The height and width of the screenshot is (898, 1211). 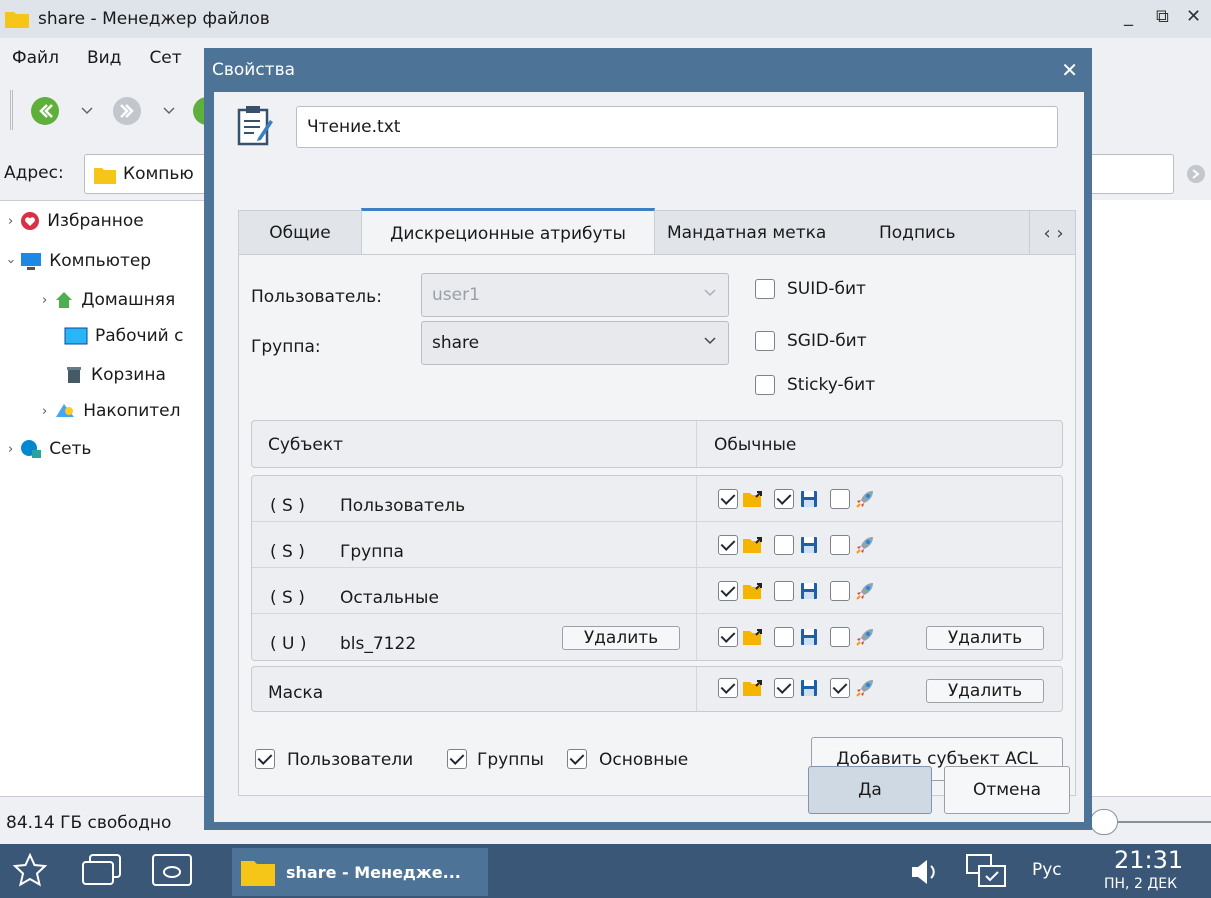 I want to click on mask-perms, so click(x=802, y=688).